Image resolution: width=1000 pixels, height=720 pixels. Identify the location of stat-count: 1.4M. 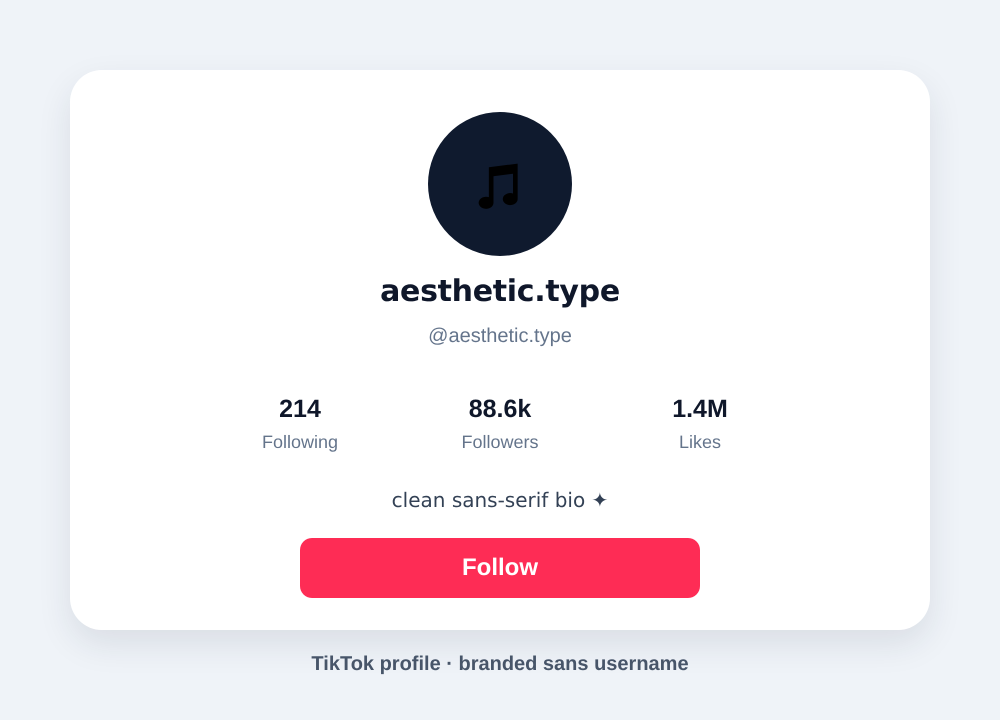
(700, 409).